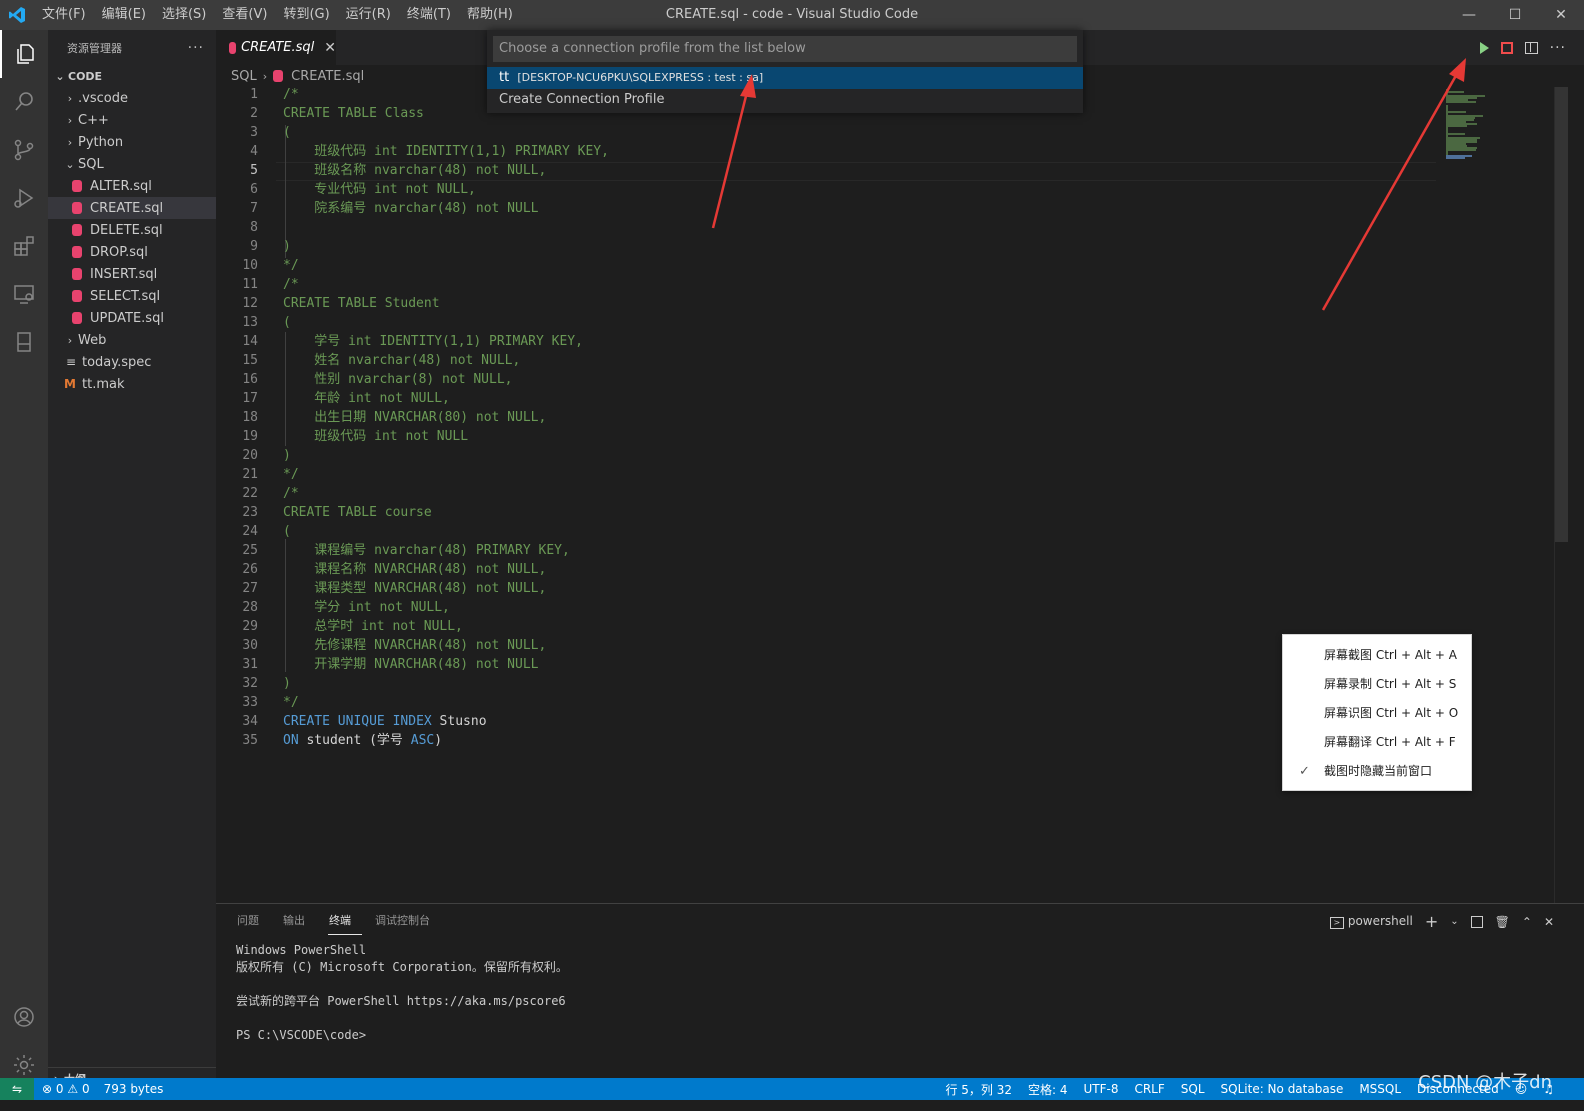 The image size is (1584, 1111). What do you see at coordinates (826, 436) in the screenshot?
I see `code-line: 19 班级代码 int not NULL` at bounding box center [826, 436].